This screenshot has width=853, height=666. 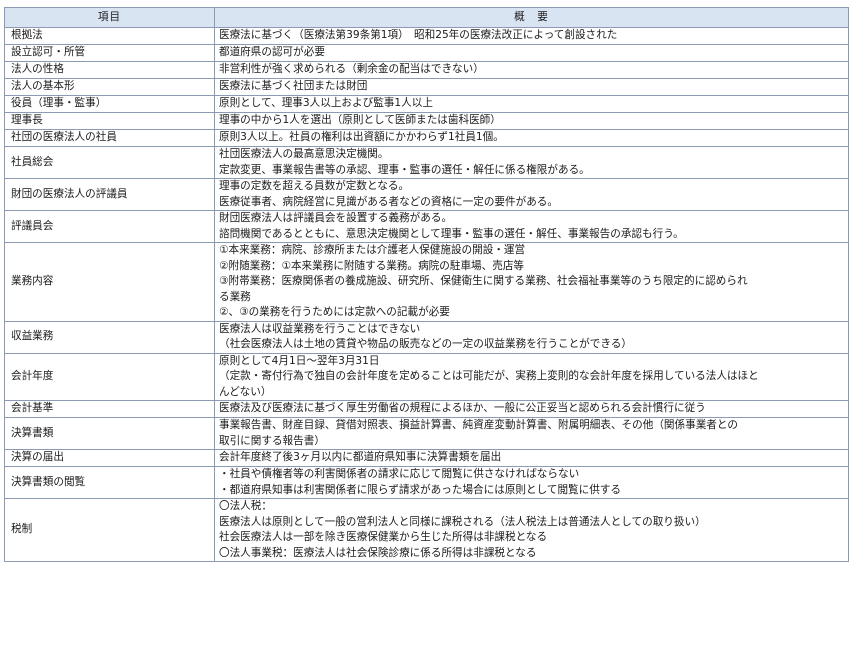 What do you see at coordinates (109, 162) in the screenshot?
I see `row-item-label: 社員総会` at bounding box center [109, 162].